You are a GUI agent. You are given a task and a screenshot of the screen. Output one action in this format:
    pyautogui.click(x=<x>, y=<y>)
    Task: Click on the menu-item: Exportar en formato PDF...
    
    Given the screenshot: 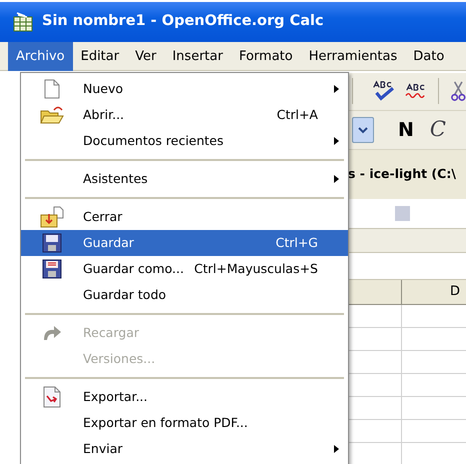 What is the action you would take?
    pyautogui.click(x=184, y=423)
    